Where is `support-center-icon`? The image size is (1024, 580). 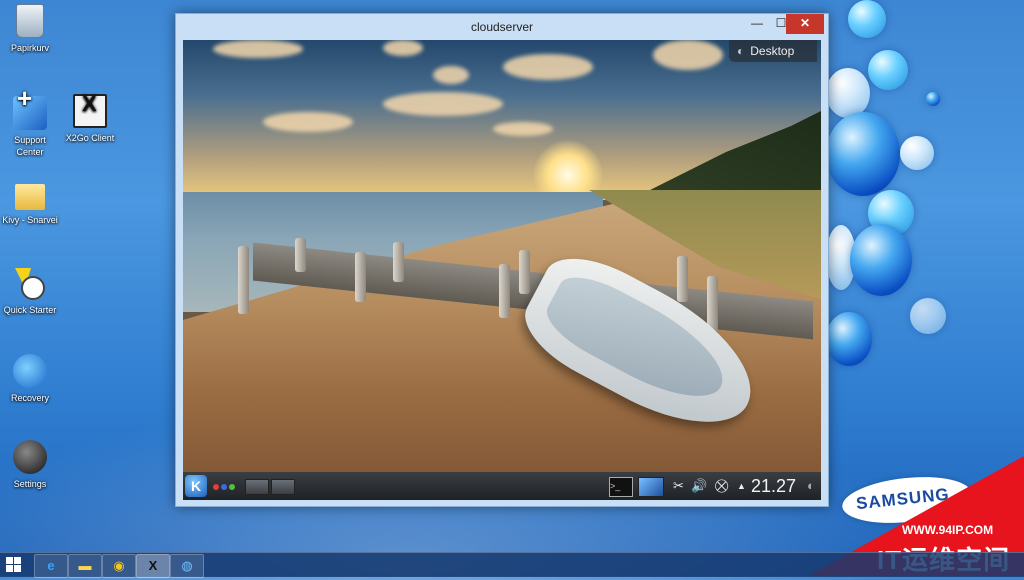
support-center-icon is located at coordinates (30, 111).